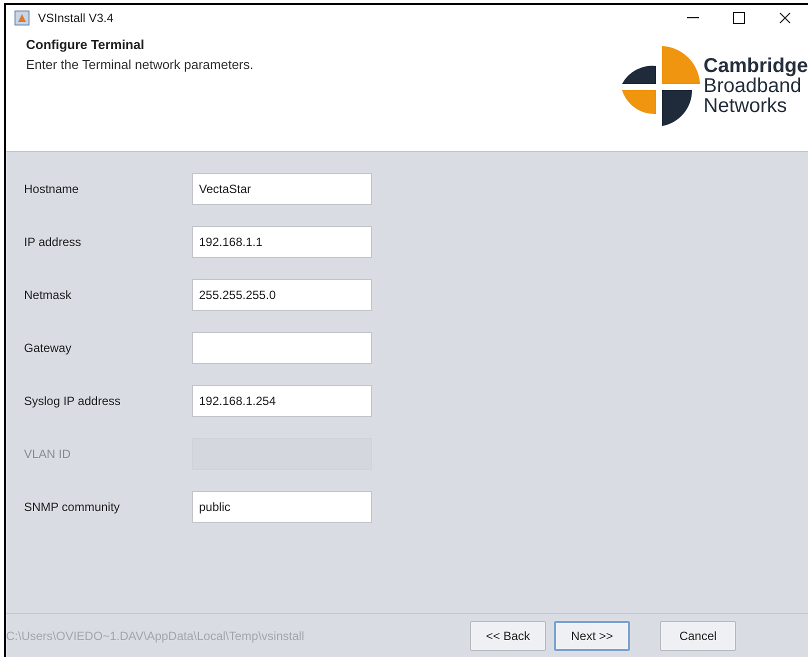  What do you see at coordinates (48, 454) in the screenshot?
I see `field-label: VLAN ID` at bounding box center [48, 454].